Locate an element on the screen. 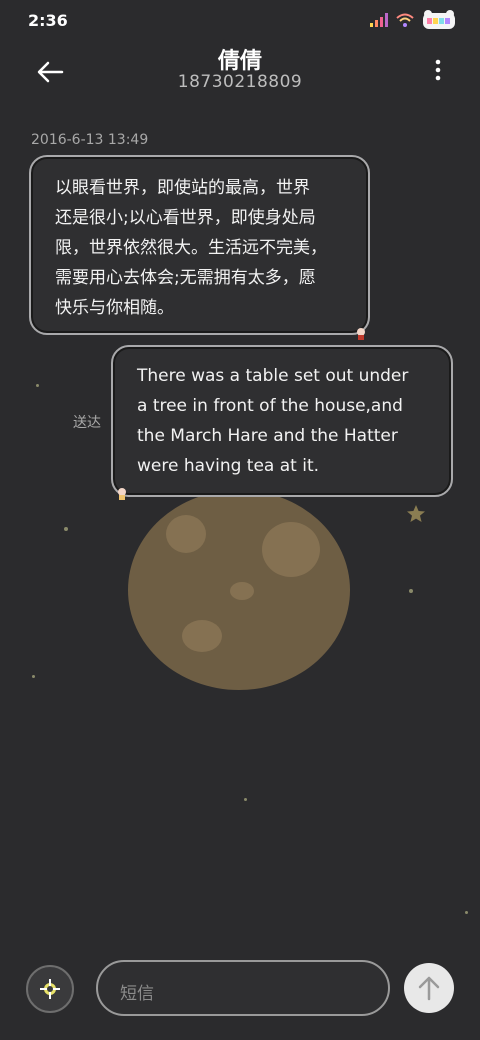 The image size is (480, 1040). status-time: 2:36 is located at coordinates (48, 20).